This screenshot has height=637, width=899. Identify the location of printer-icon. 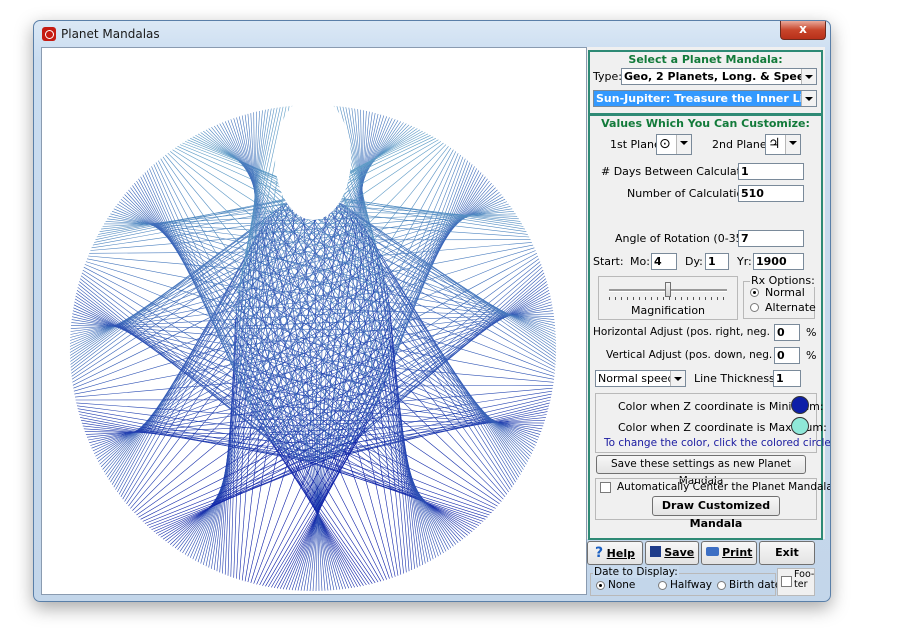
(712, 551).